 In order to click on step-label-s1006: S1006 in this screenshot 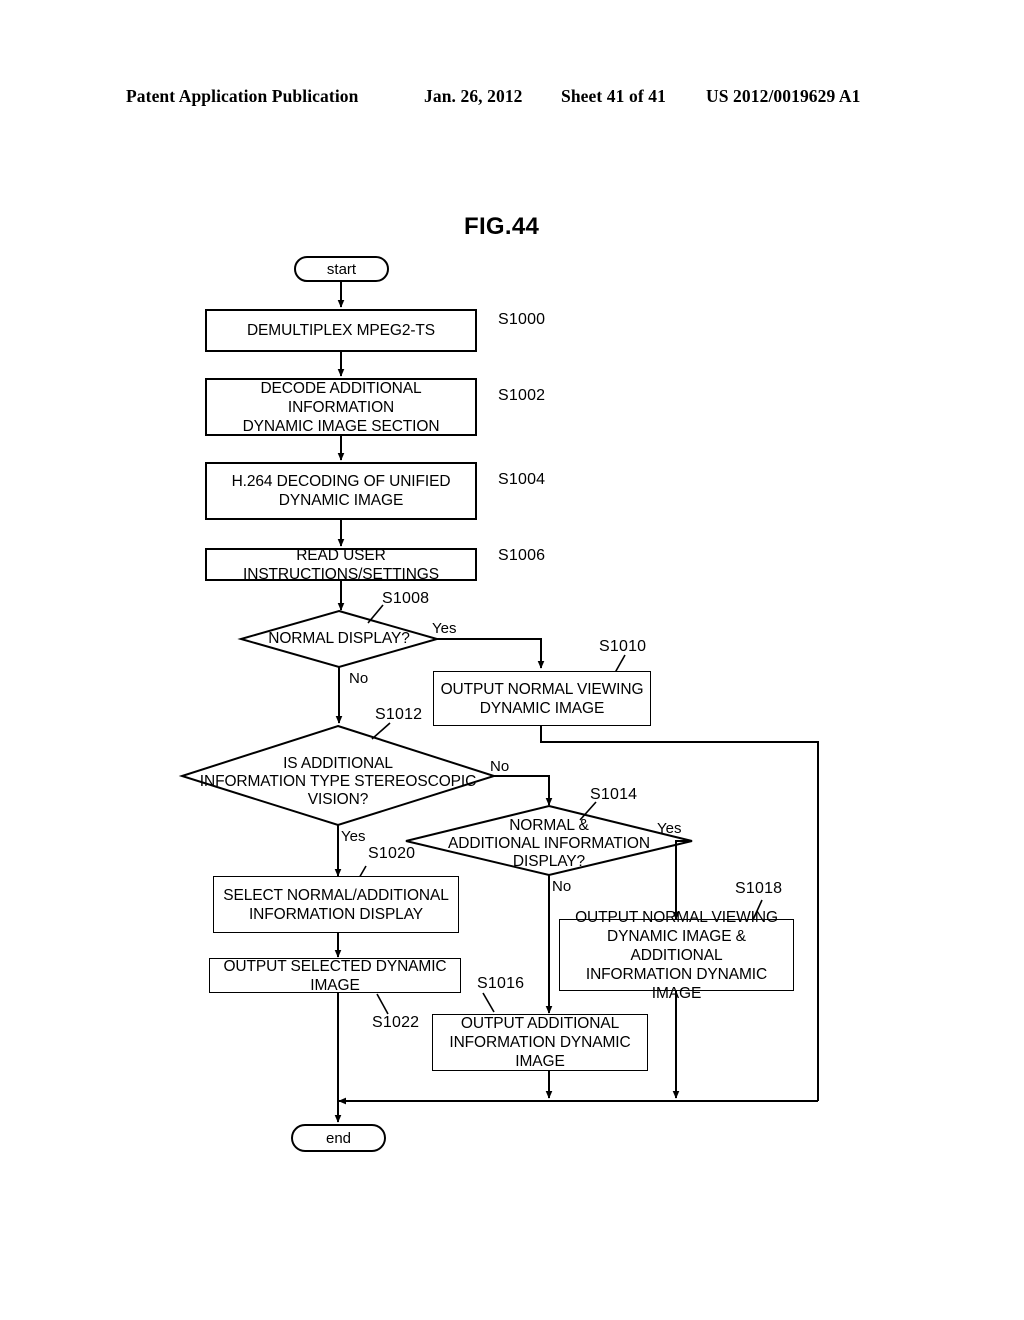, I will do `click(522, 555)`.